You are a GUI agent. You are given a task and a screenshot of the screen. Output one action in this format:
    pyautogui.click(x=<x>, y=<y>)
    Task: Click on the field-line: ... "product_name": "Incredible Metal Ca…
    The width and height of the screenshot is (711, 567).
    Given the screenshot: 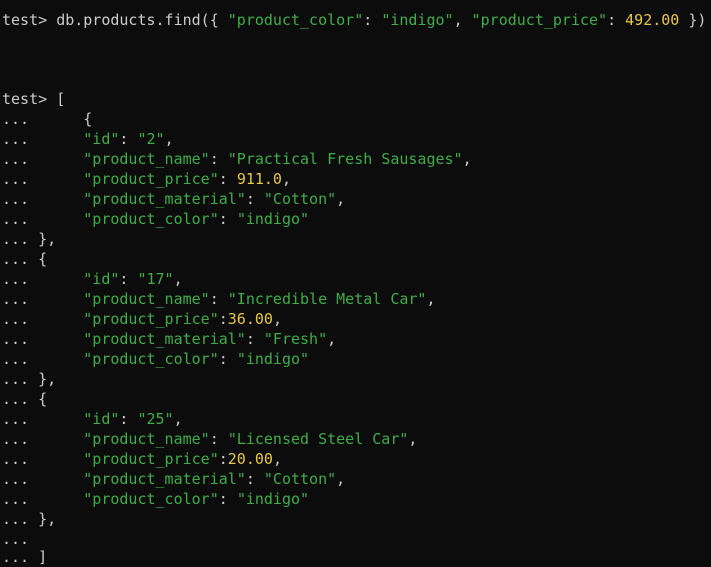 What is the action you would take?
    pyautogui.click(x=219, y=299)
    